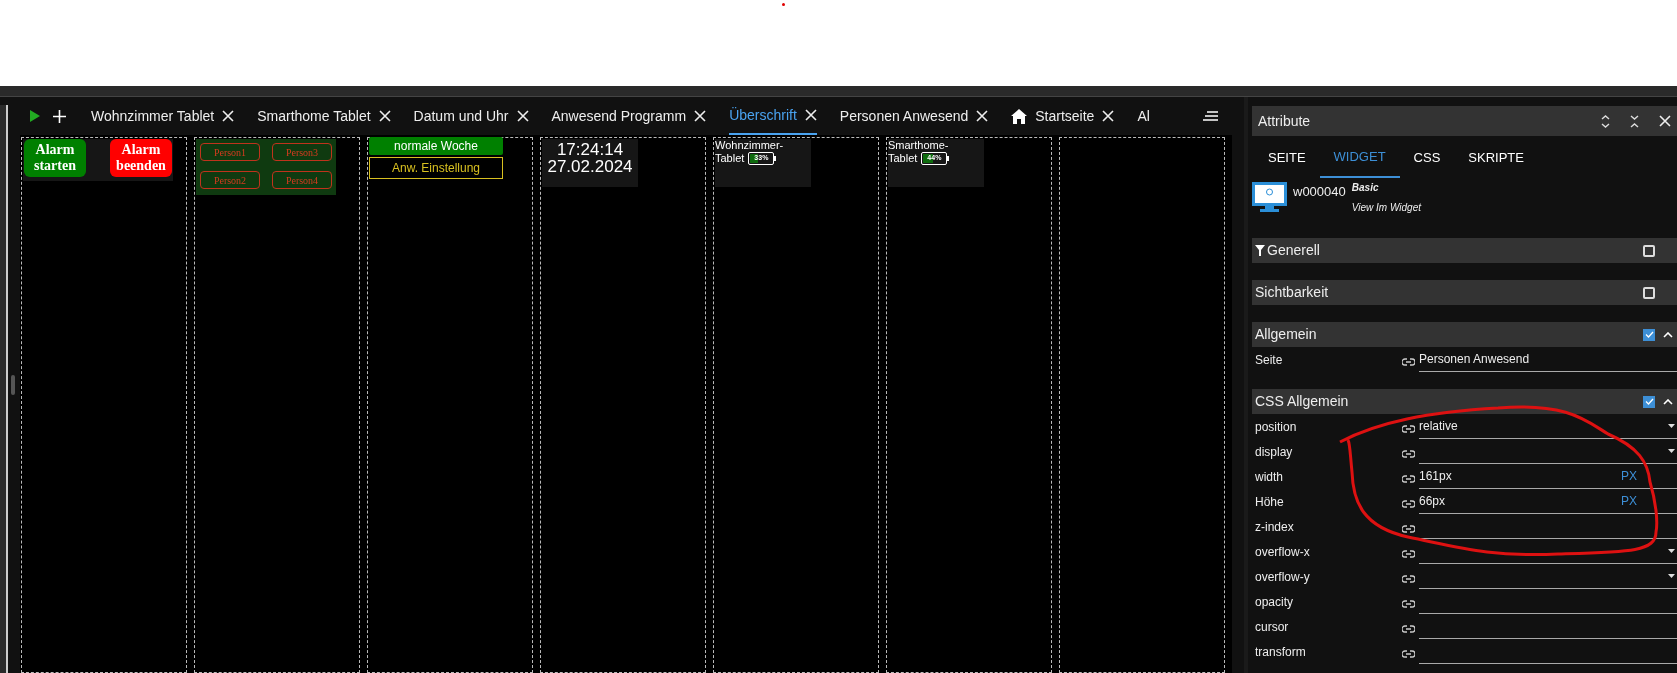  Describe the element at coordinates (1365, 188) in the screenshot. I see `widget-set: Basic` at that location.